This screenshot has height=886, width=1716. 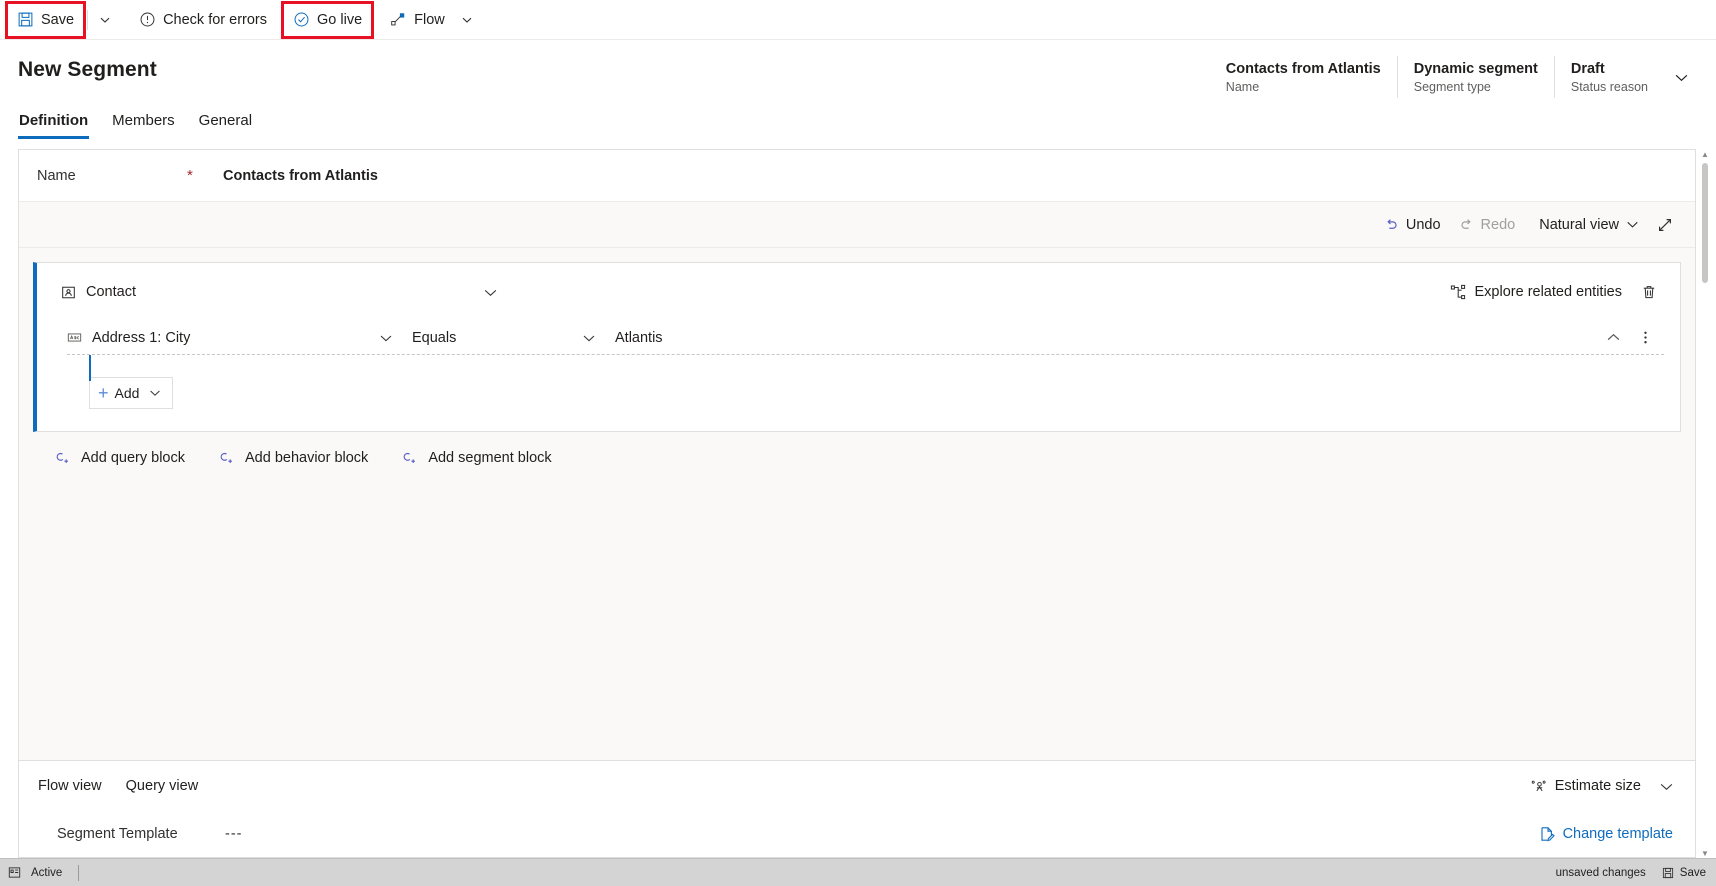 I want to click on chevron-up-icon, so click(x=1613, y=337).